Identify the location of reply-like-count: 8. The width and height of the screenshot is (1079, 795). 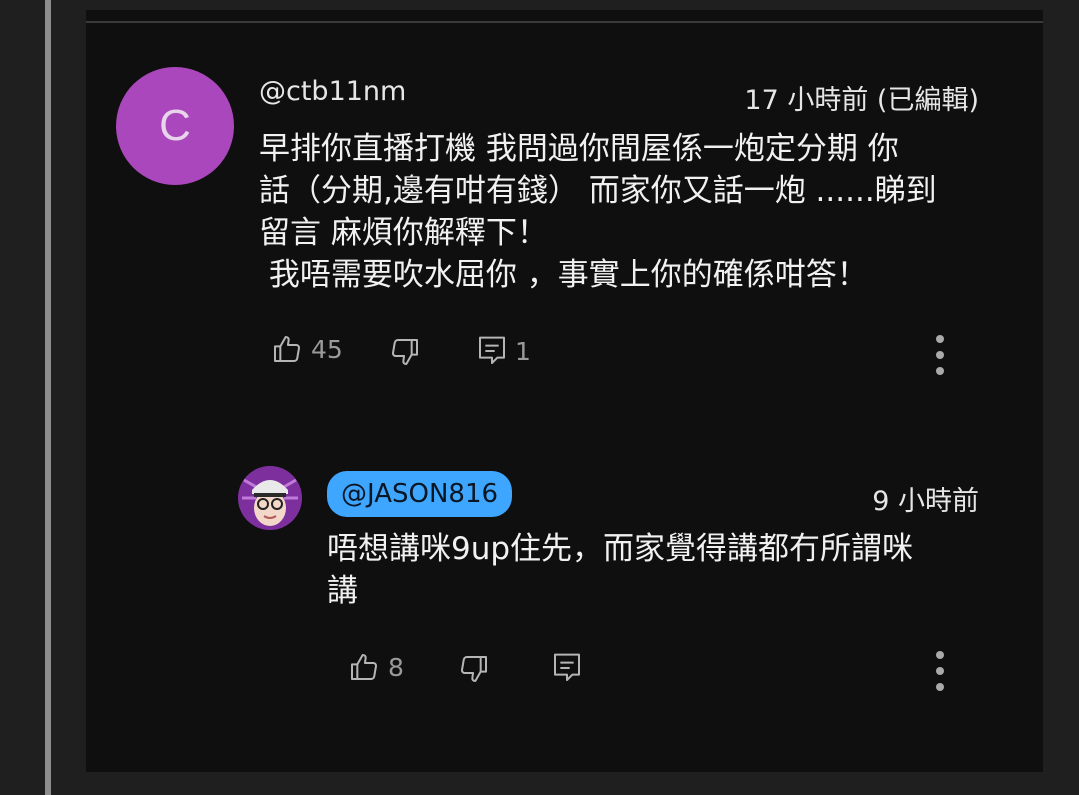
(396, 667).